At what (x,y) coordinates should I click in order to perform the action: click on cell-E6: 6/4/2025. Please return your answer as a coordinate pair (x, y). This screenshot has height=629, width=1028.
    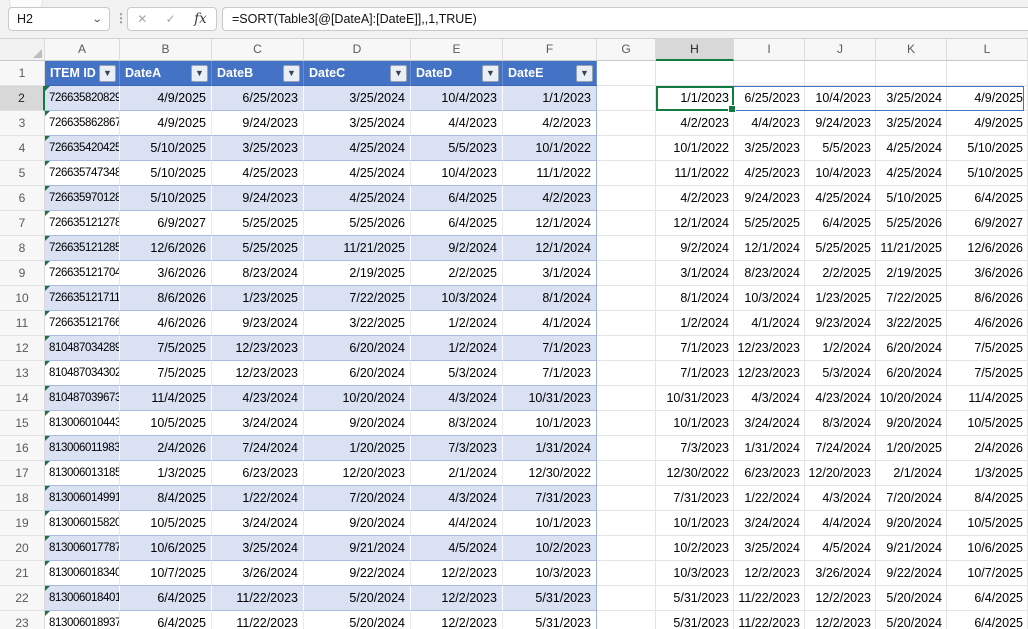
    Looking at the image, I should click on (457, 198).